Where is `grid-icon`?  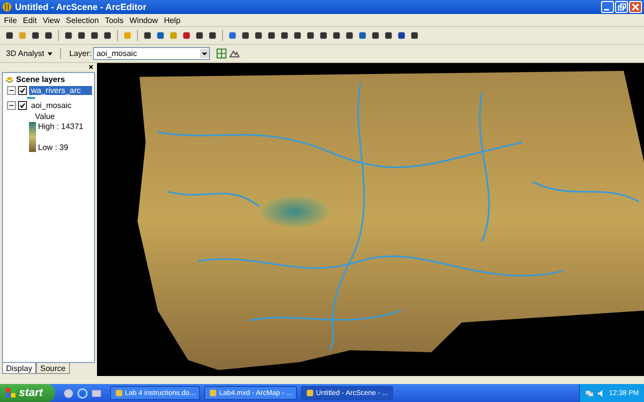
grid-icon is located at coordinates (222, 53).